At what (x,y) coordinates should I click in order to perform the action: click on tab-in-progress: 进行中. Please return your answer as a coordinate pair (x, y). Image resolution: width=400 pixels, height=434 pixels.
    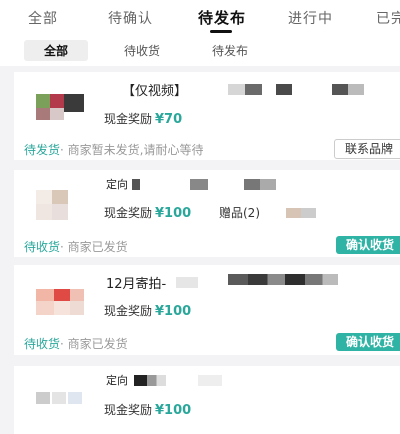
    Looking at the image, I should click on (310, 18).